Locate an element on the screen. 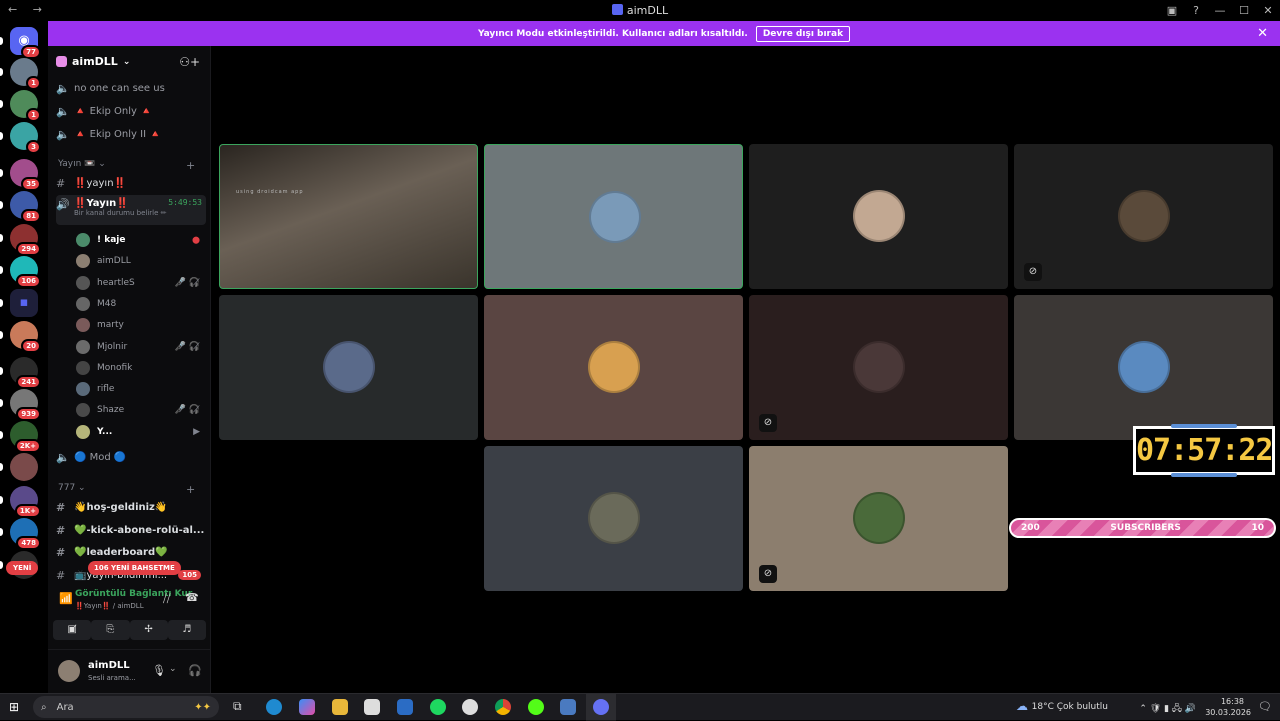 This screenshot has height=721, width=1280. mention-badge: 106 YENİ BAHSETME is located at coordinates (134, 568).